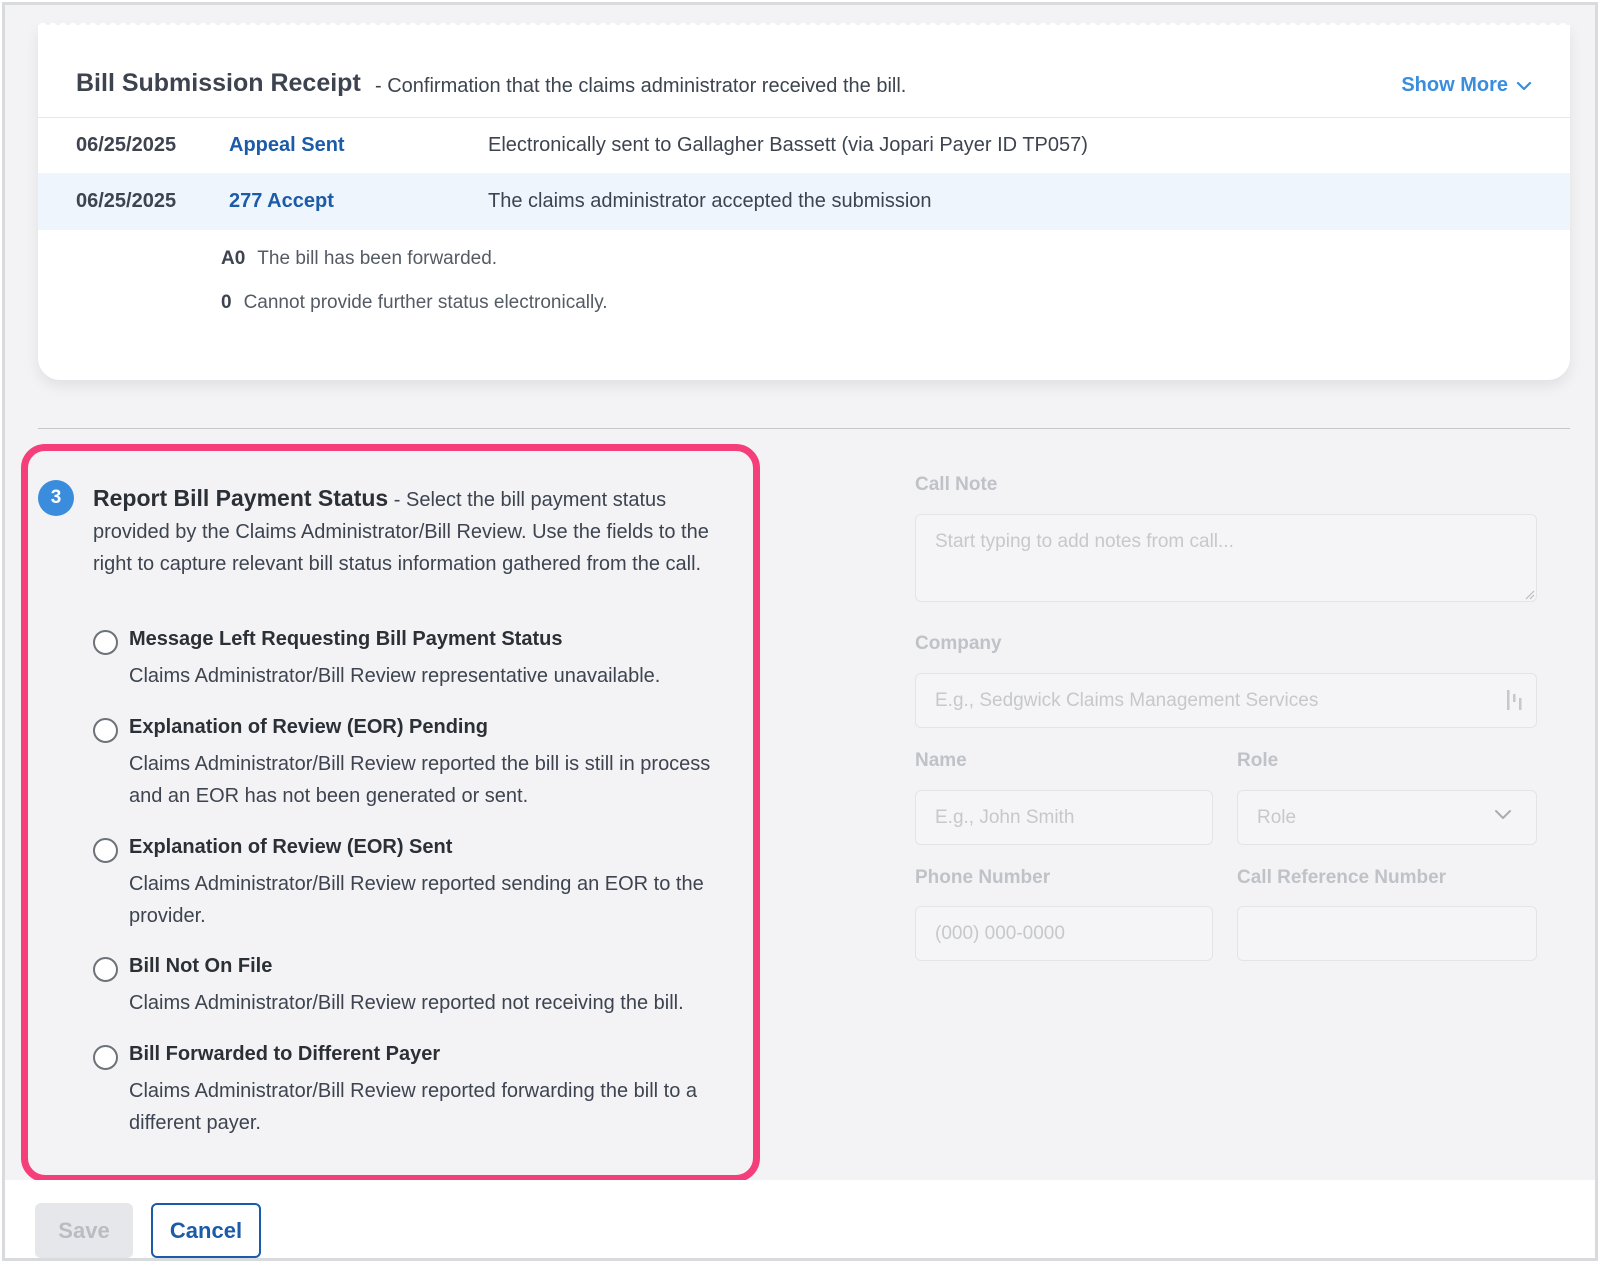 This screenshot has height=1263, width=1600. What do you see at coordinates (206, 1230) in the screenshot?
I see `cancel-button: Cancel` at bounding box center [206, 1230].